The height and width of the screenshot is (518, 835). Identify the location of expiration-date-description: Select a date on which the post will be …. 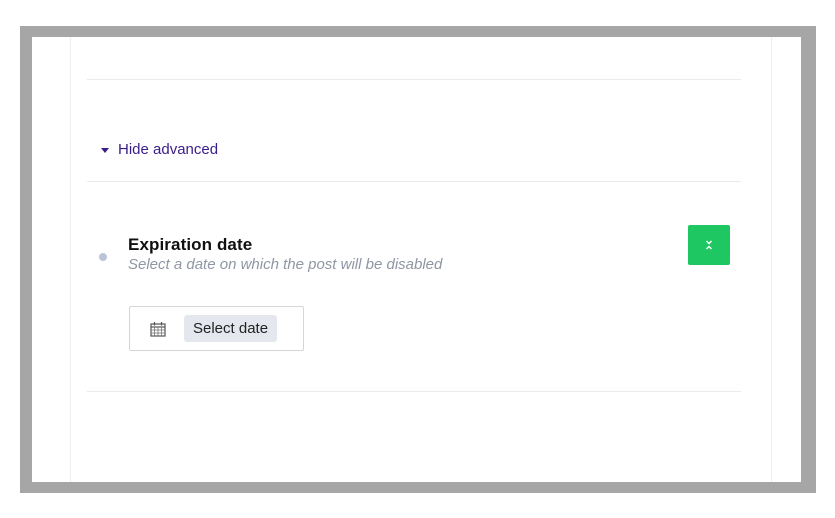
(285, 264).